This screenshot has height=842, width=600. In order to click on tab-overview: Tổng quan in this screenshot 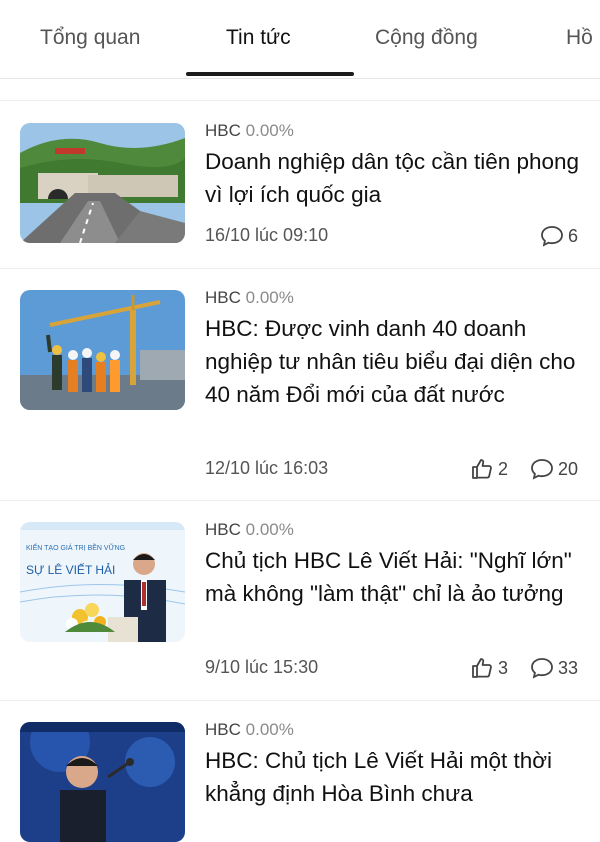, I will do `click(90, 38)`.